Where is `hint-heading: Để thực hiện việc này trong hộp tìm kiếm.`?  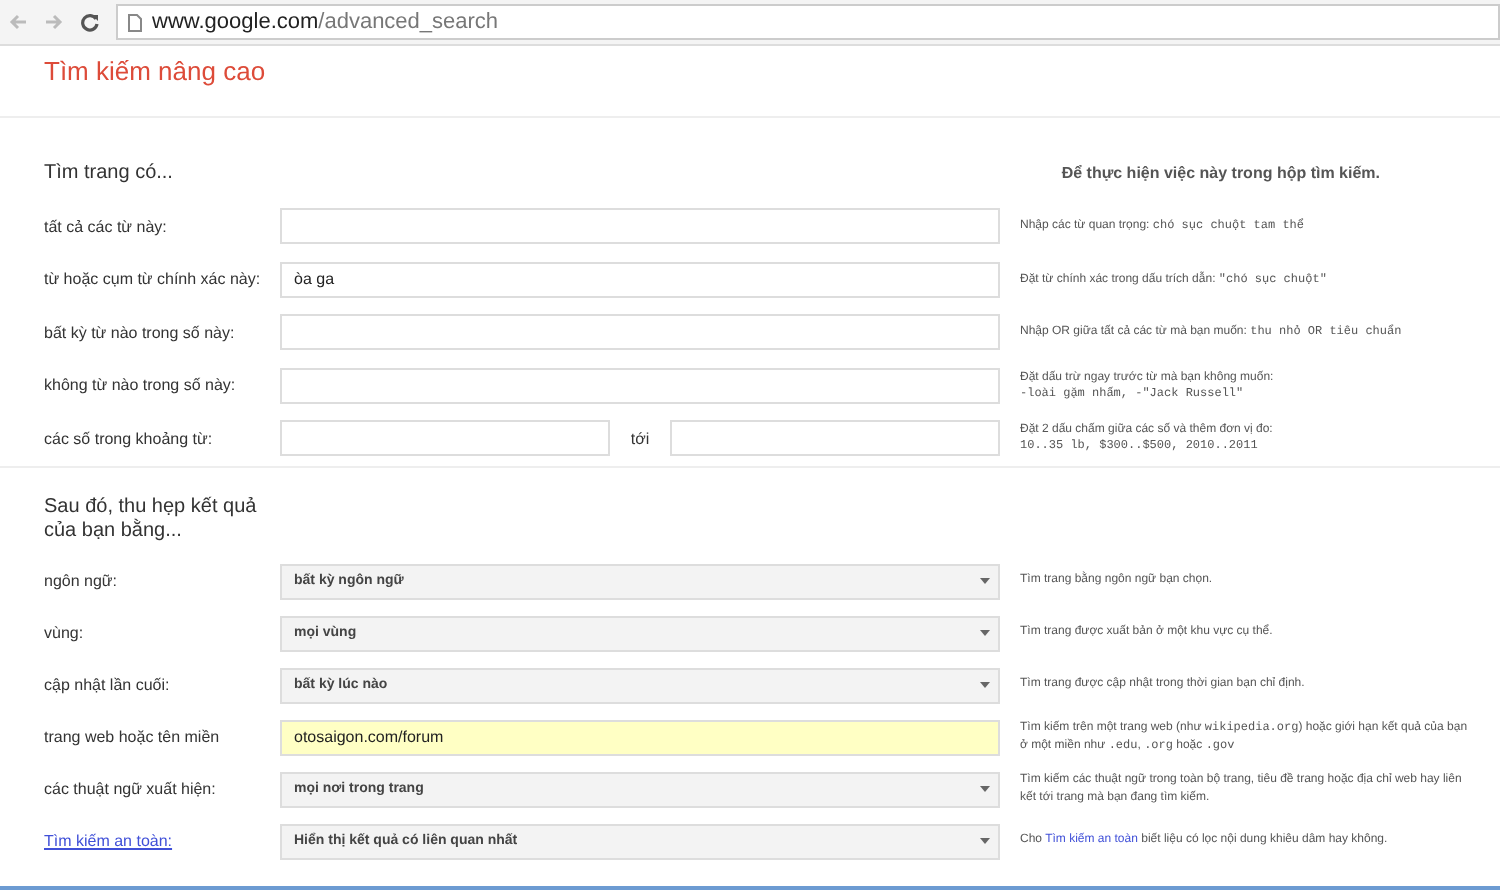
hint-heading: Để thực hiện việc này trong hộp tìm kiếm. is located at coordinates (1220, 173).